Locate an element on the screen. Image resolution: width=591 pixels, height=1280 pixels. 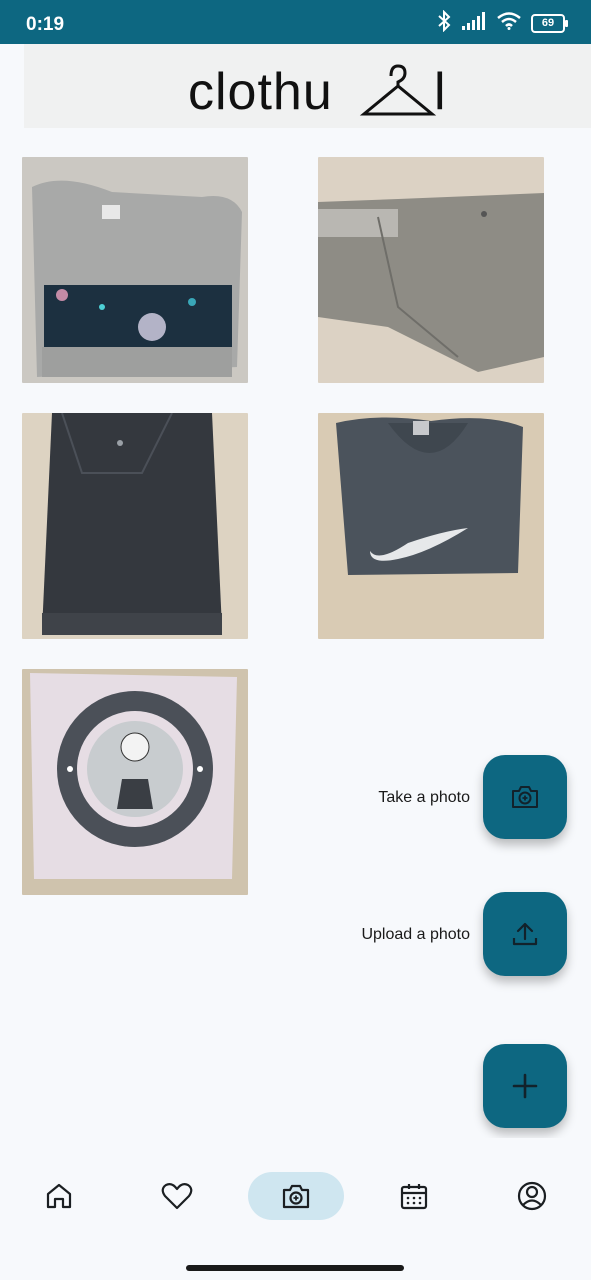
heart-icon is located at coordinates (177, 1196).